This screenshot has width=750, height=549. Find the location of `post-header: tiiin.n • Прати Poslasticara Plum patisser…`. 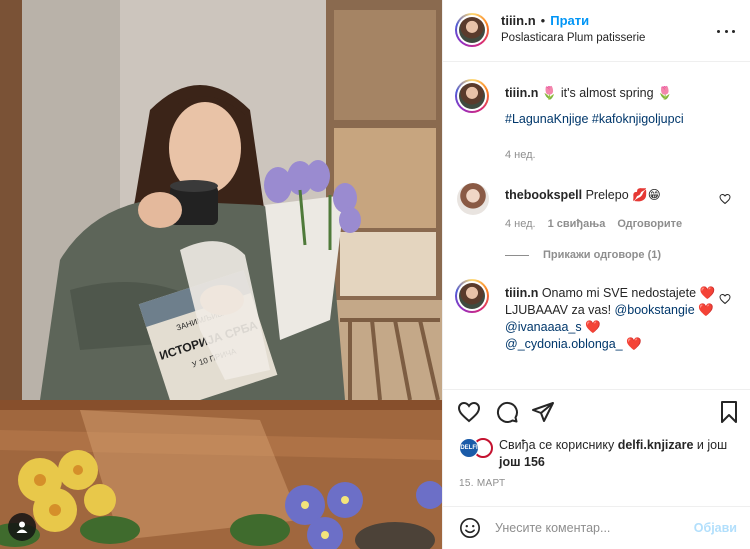

post-header: tiiin.n • Прати Poslasticara Plum patisser… is located at coordinates (596, 31).